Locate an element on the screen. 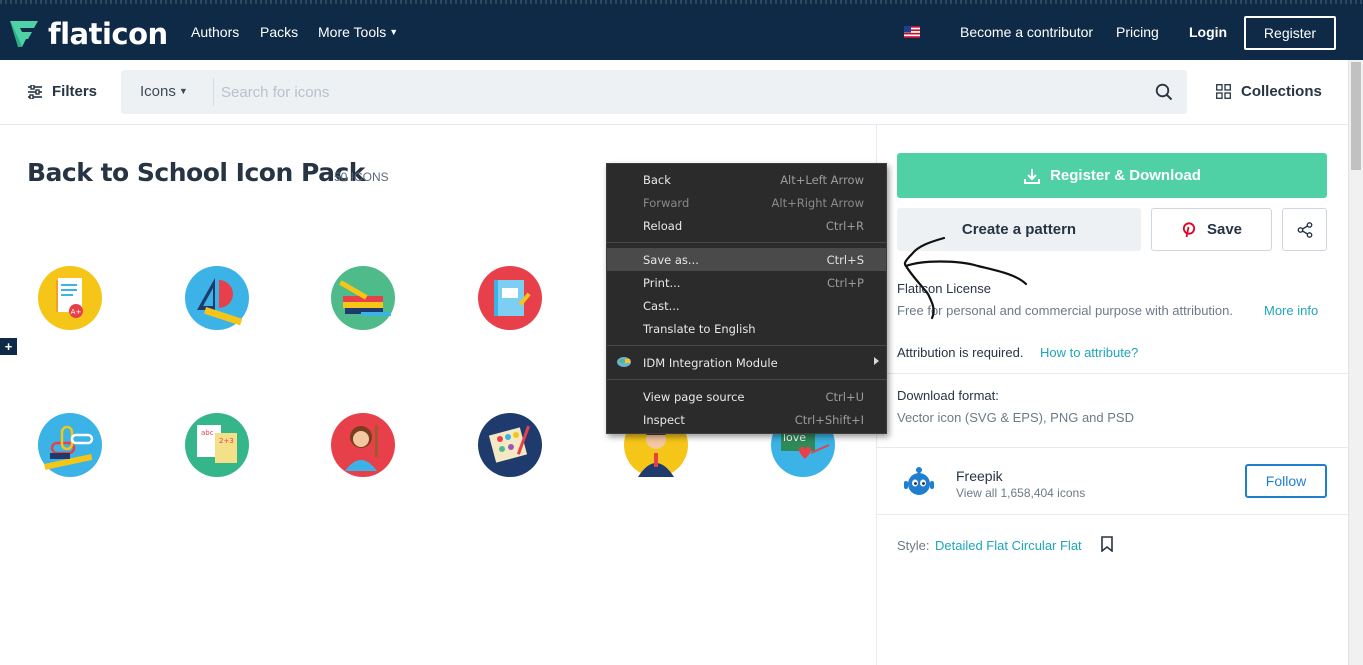 This screenshot has width=1363, height=665. nav-more-tools-label: More Tools is located at coordinates (352, 32).